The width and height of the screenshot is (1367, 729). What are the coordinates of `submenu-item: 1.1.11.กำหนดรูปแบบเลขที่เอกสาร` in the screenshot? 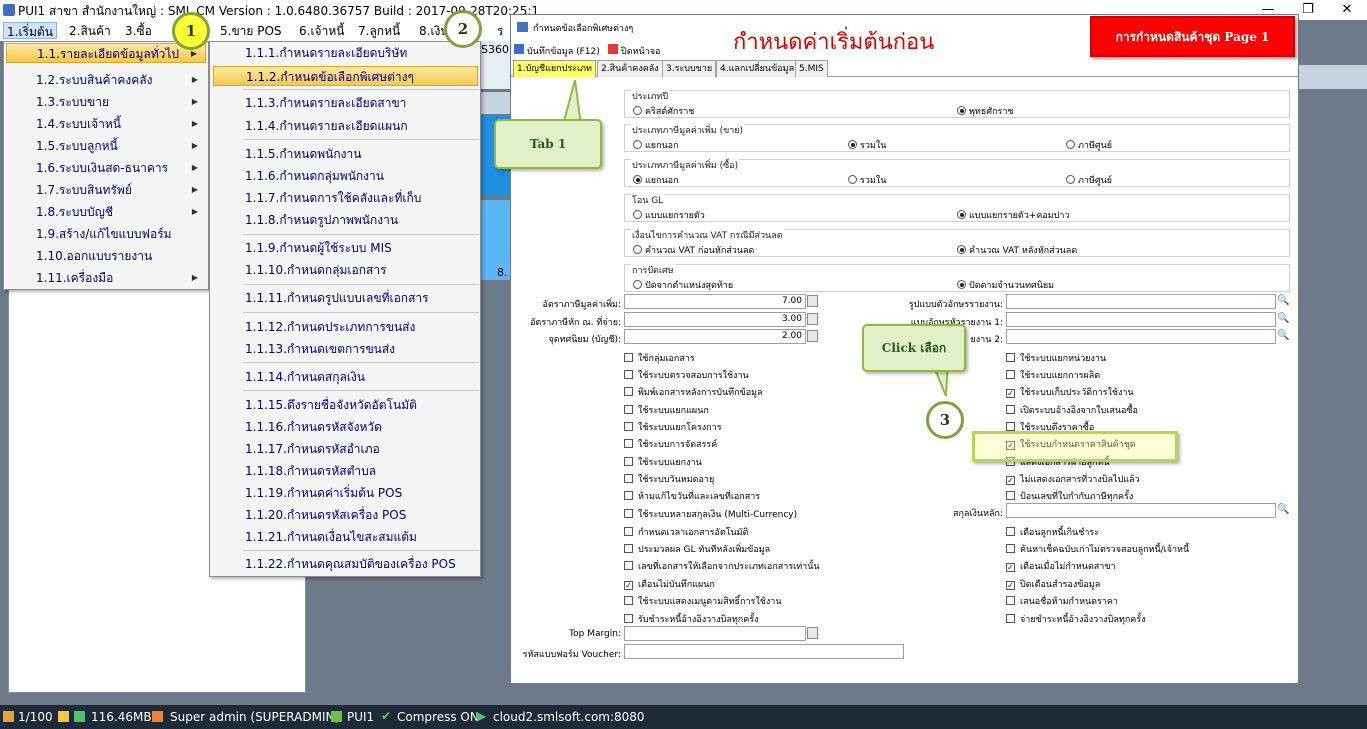 It's located at (345, 298).